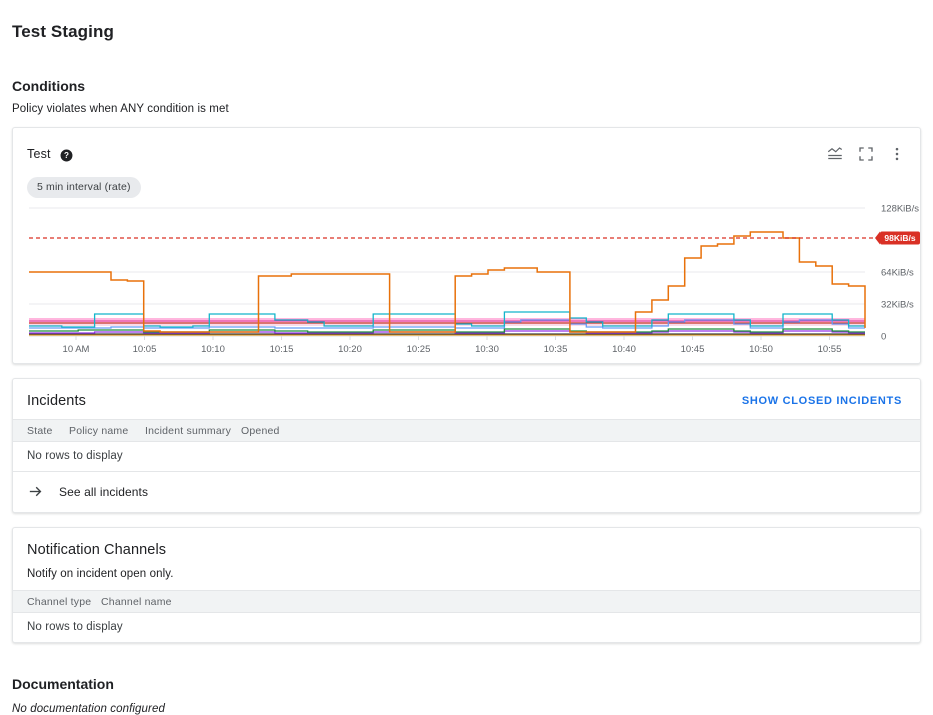  What do you see at coordinates (487, 349) in the screenshot?
I see `x-tick-label: 10:30` at bounding box center [487, 349].